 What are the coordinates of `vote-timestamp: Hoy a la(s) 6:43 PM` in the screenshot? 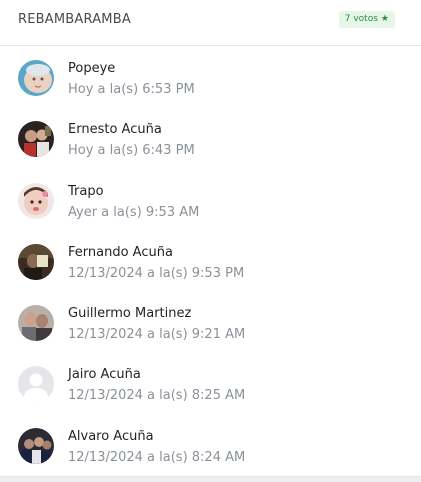 It's located at (131, 151).